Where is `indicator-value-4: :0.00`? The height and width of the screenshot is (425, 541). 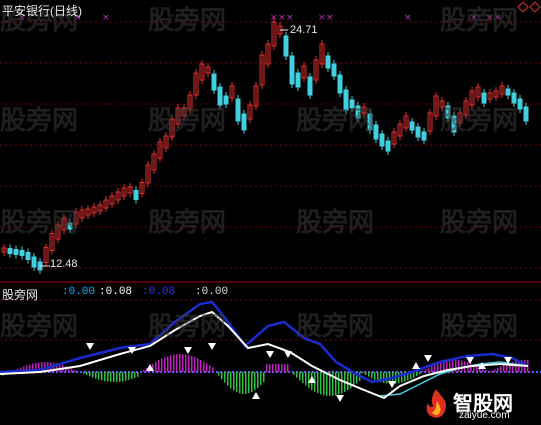 indicator-value-4: :0.00 is located at coordinates (212, 292).